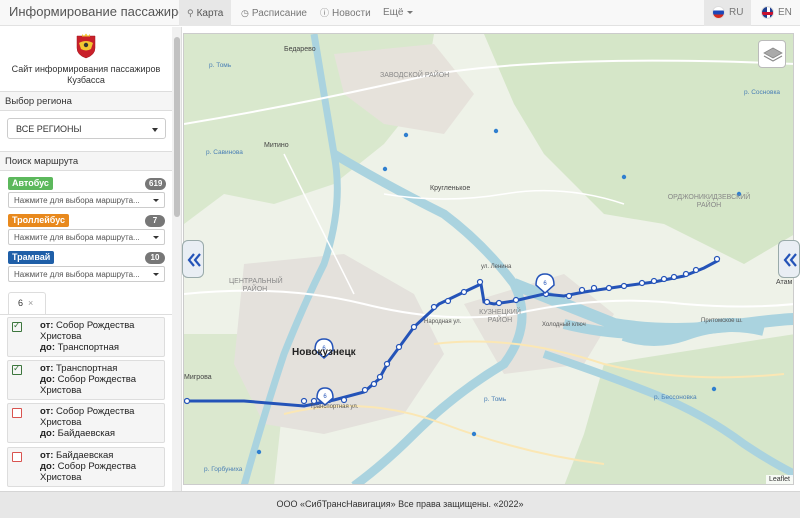  Describe the element at coordinates (156, 184) in the screenshot. I see `bus-route-count-badge: 619` at that location.